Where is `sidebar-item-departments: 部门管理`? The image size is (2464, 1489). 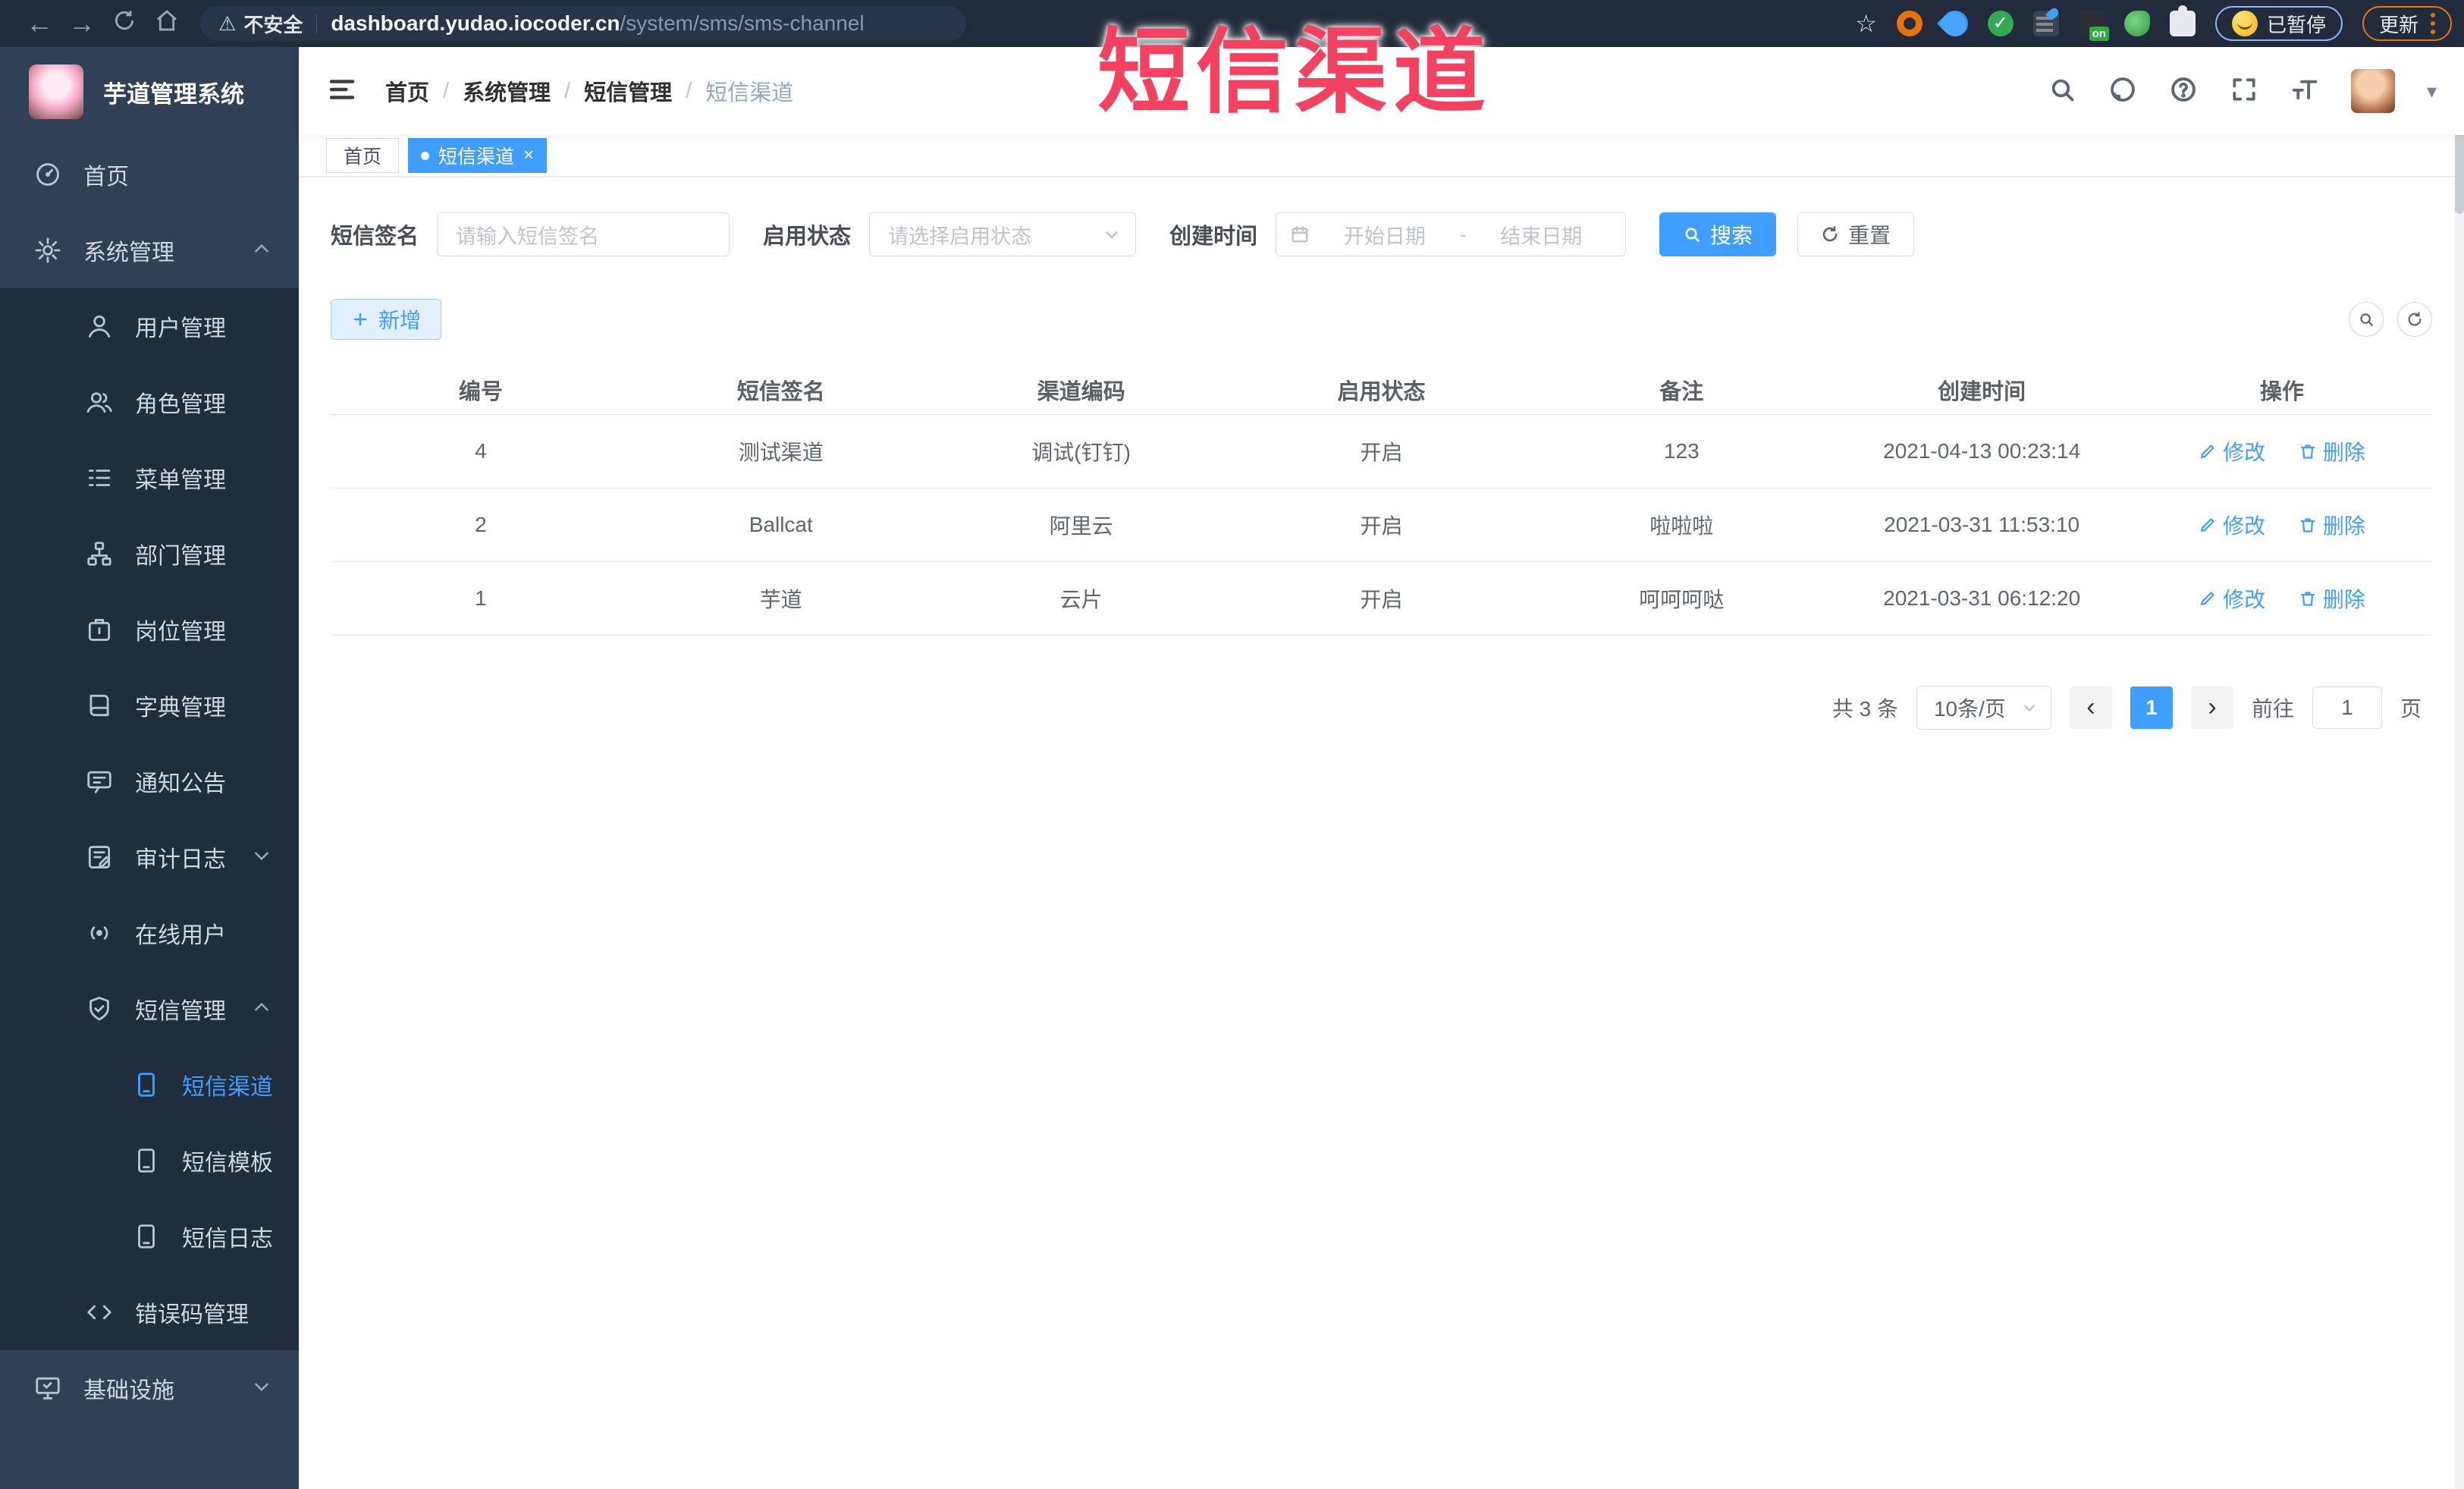
sidebar-item-departments: 部门管理 is located at coordinates (149, 554).